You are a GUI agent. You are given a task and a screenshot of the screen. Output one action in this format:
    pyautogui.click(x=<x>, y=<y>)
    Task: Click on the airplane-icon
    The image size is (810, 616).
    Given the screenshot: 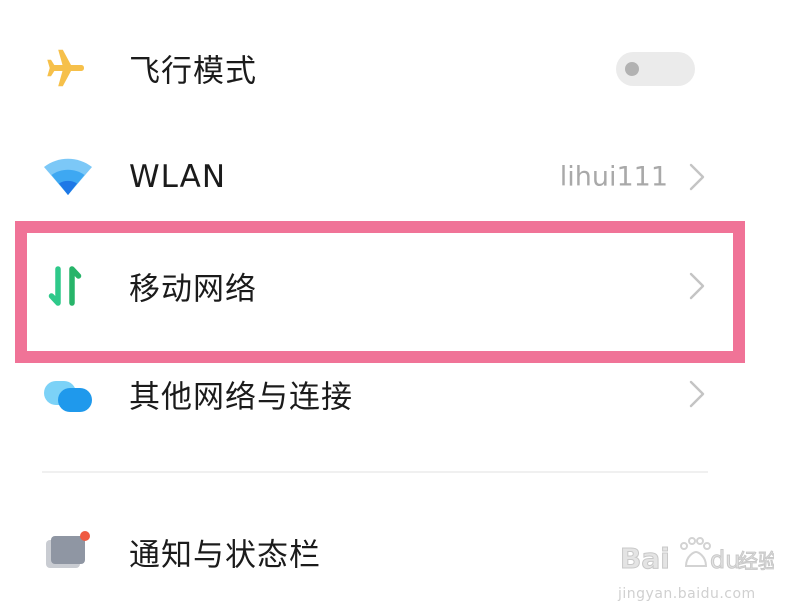 What is the action you would take?
    pyautogui.click(x=68, y=68)
    